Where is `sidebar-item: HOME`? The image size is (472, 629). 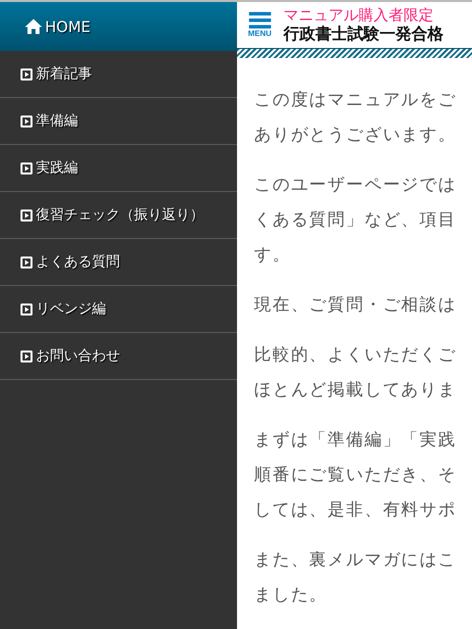 sidebar-item: HOME is located at coordinates (118, 26).